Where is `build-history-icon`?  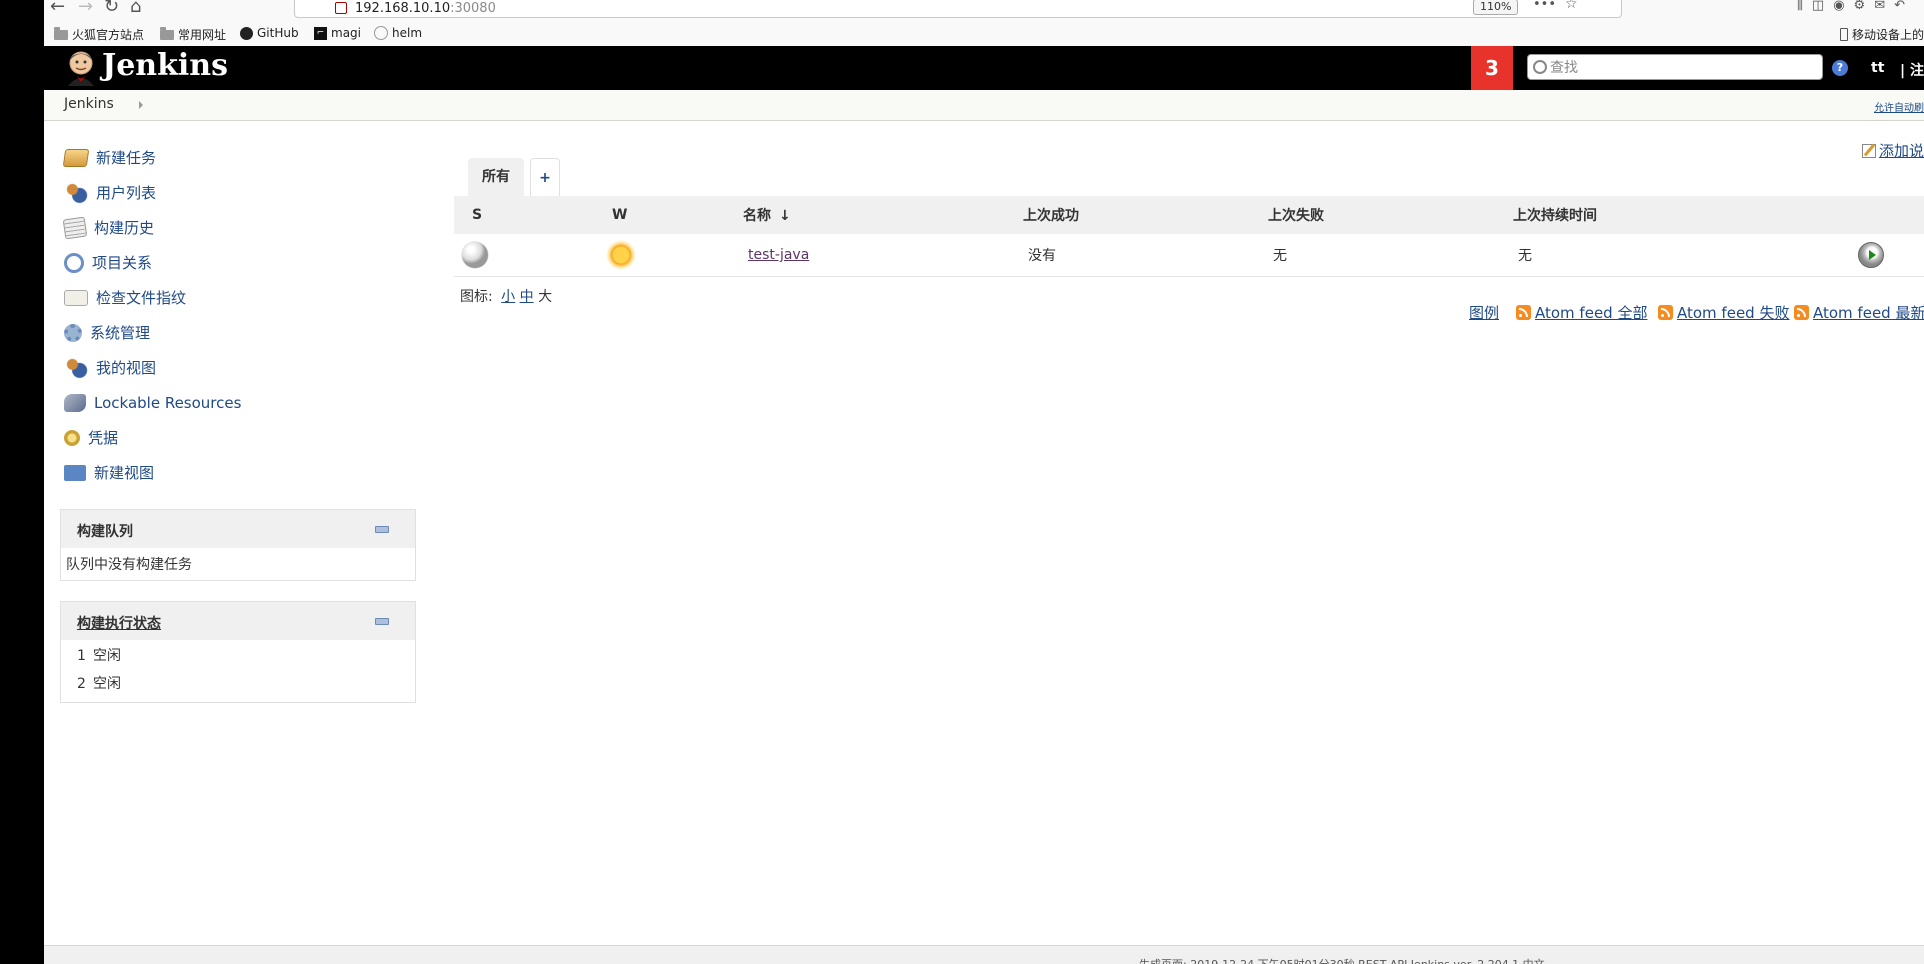 build-history-icon is located at coordinates (75, 227).